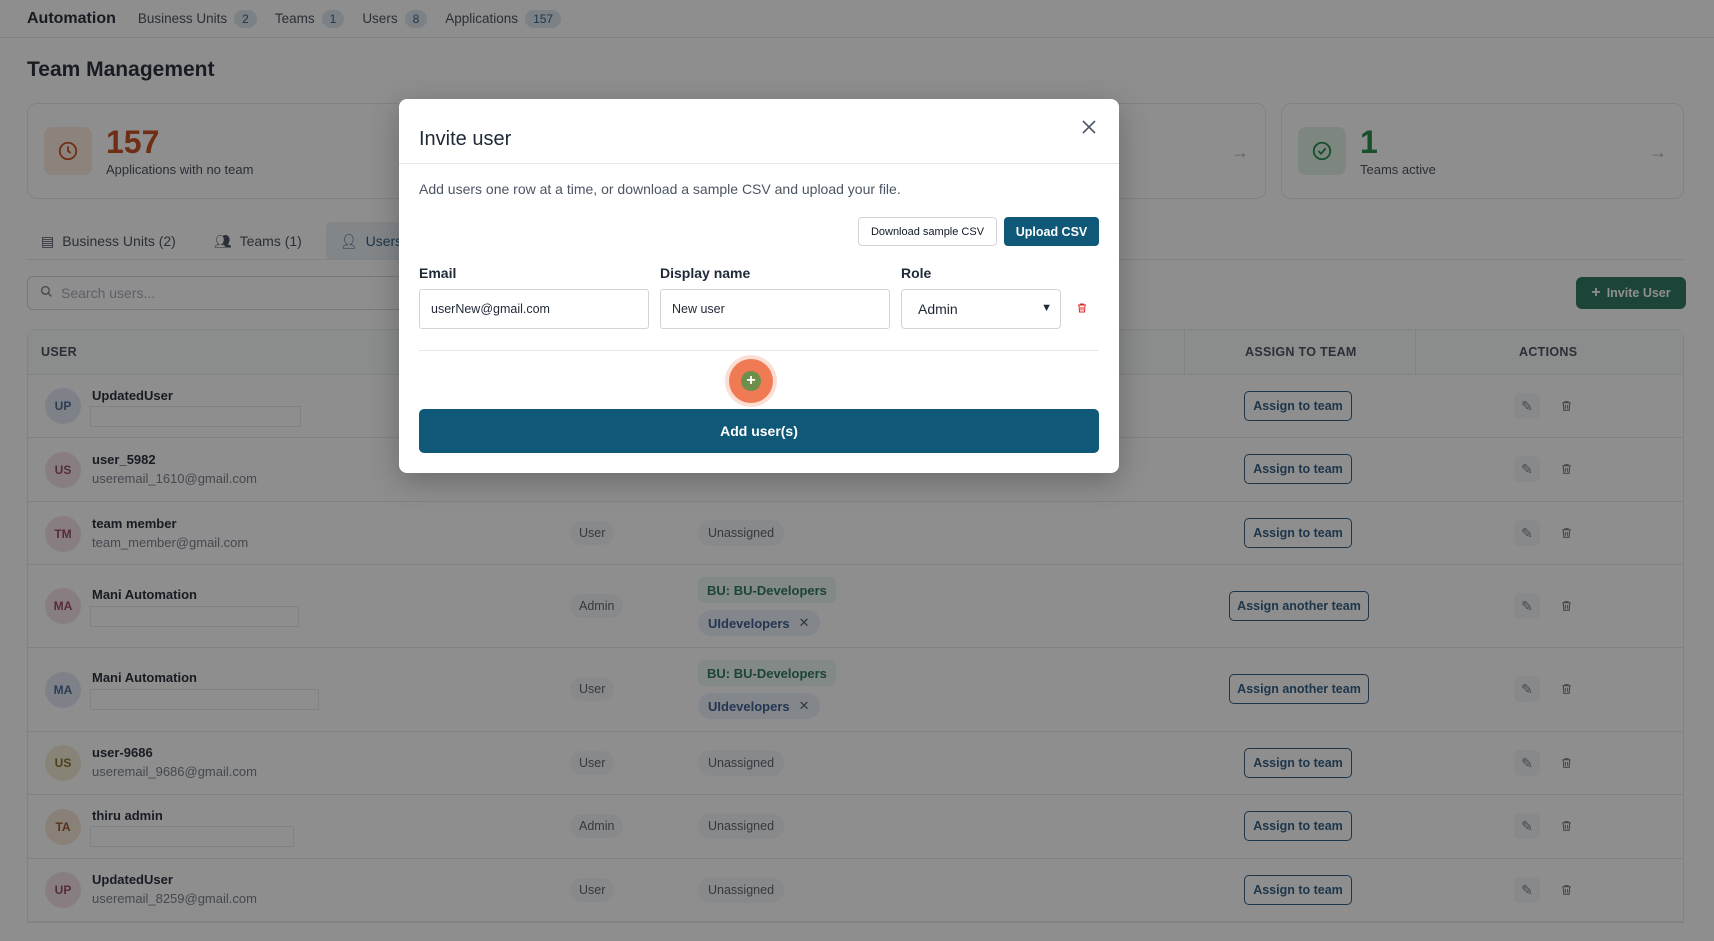 This screenshot has width=1714, height=941. Describe the element at coordinates (465, 139) in the screenshot. I see `dialog-title: Invite user` at that location.